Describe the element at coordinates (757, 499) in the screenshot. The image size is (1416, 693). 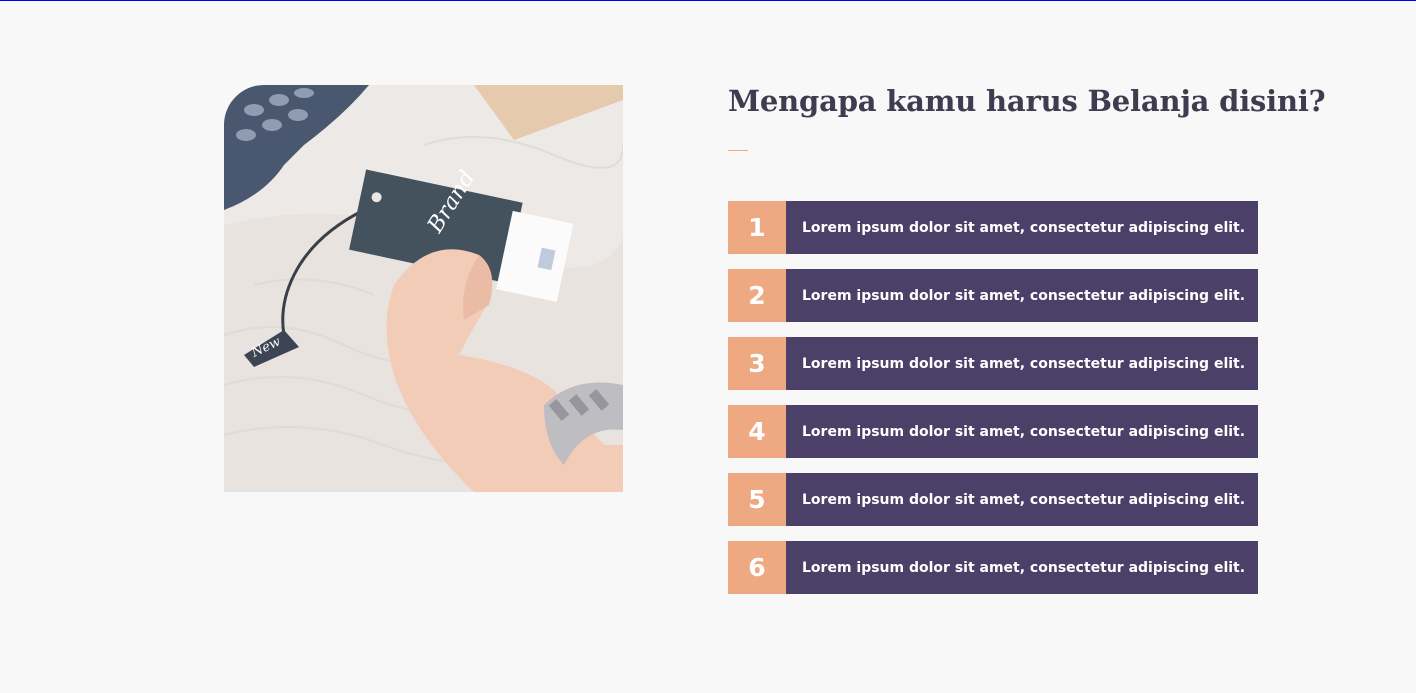
I see `item-number: 5` at that location.